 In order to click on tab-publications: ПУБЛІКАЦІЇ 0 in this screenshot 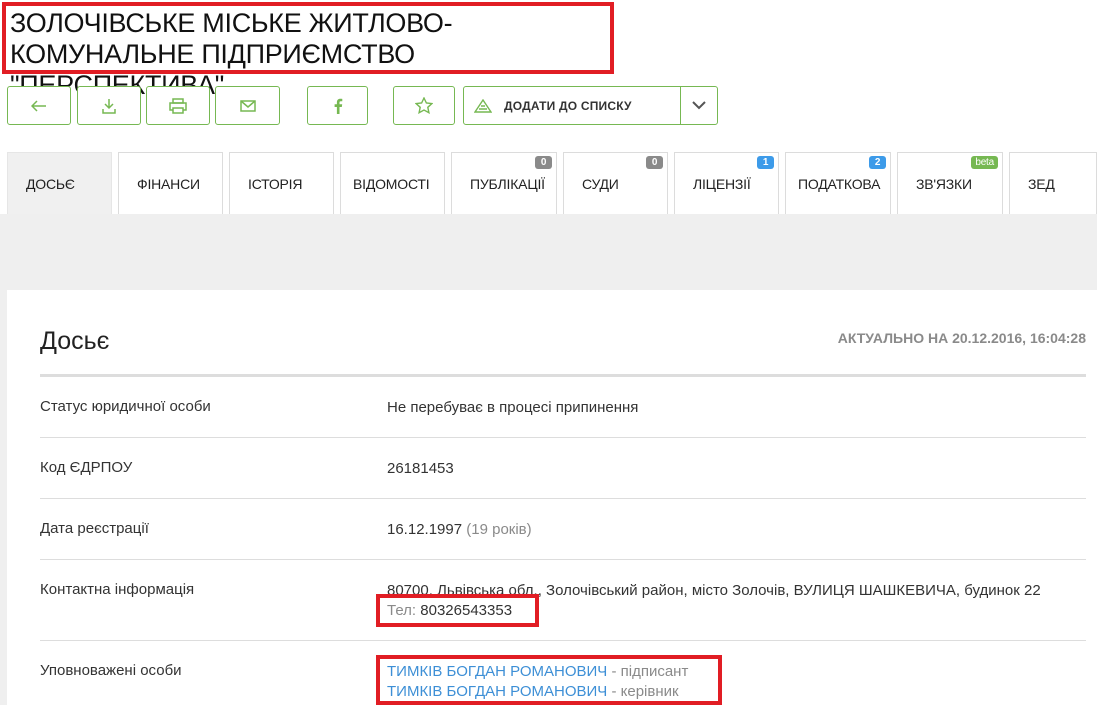, I will do `click(504, 183)`.